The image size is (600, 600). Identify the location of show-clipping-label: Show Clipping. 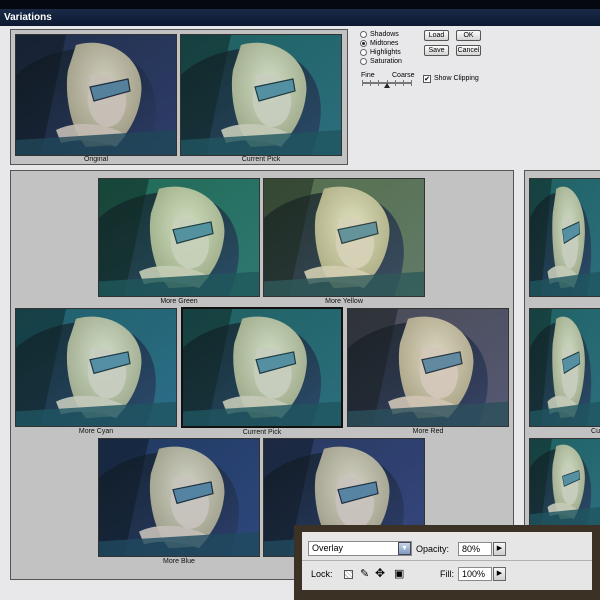
(456, 78).